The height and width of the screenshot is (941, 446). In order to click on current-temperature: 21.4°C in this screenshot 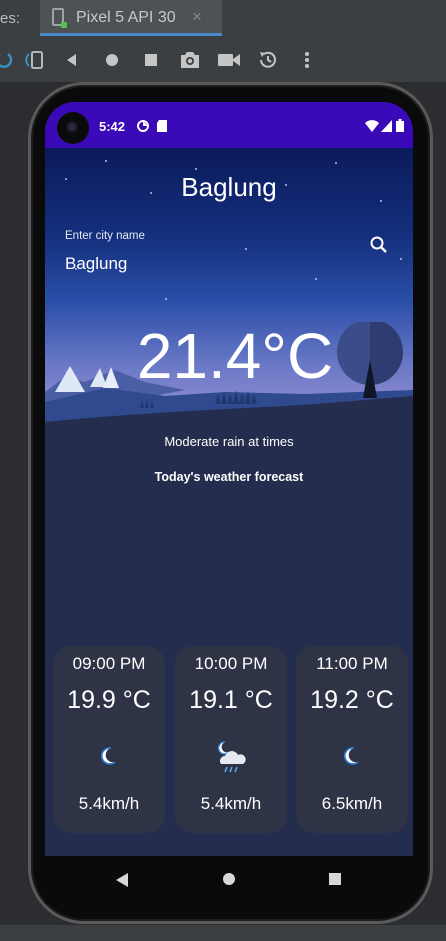, I will do `click(235, 356)`.